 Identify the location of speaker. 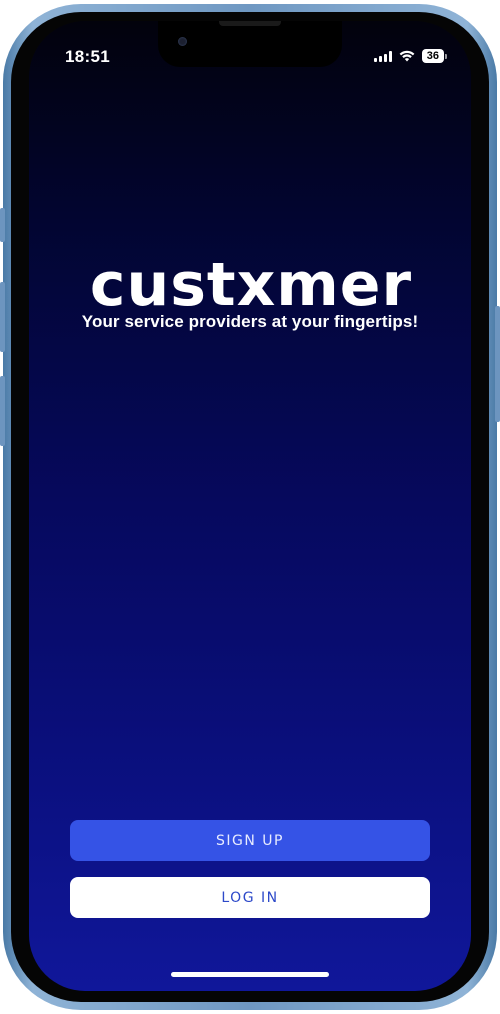
(250, 23).